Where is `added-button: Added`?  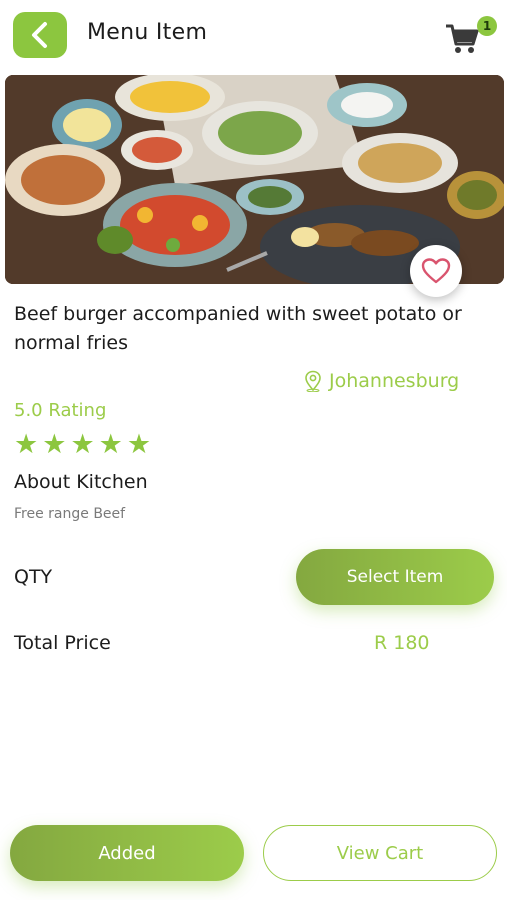 added-button: Added is located at coordinates (127, 853).